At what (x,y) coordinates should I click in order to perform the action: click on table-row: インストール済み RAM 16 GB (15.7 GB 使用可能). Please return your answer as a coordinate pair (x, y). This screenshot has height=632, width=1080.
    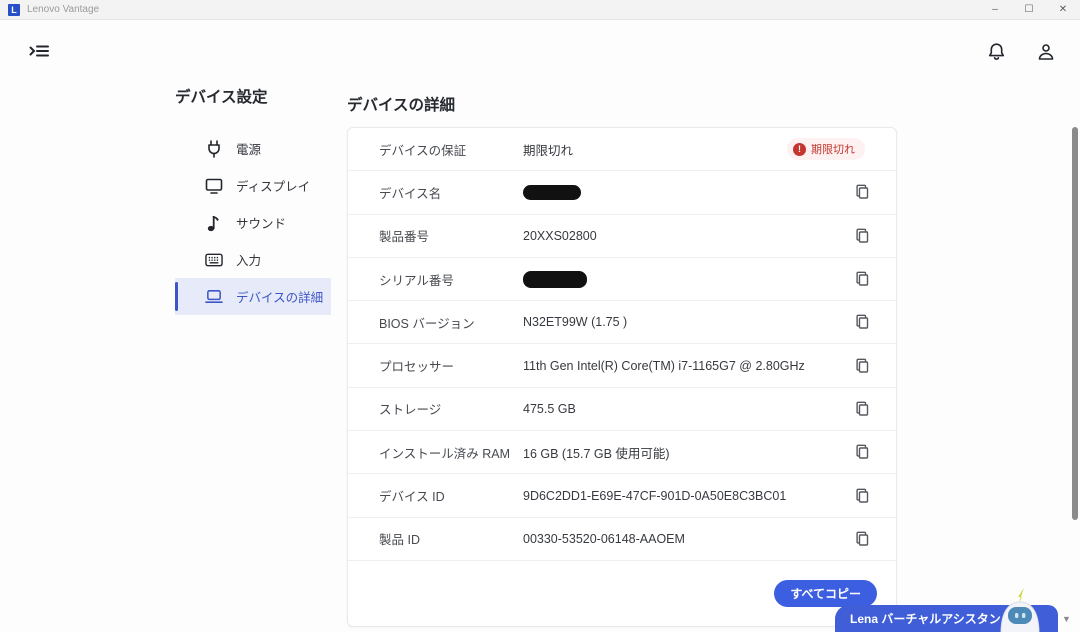
    Looking at the image, I should click on (622, 453).